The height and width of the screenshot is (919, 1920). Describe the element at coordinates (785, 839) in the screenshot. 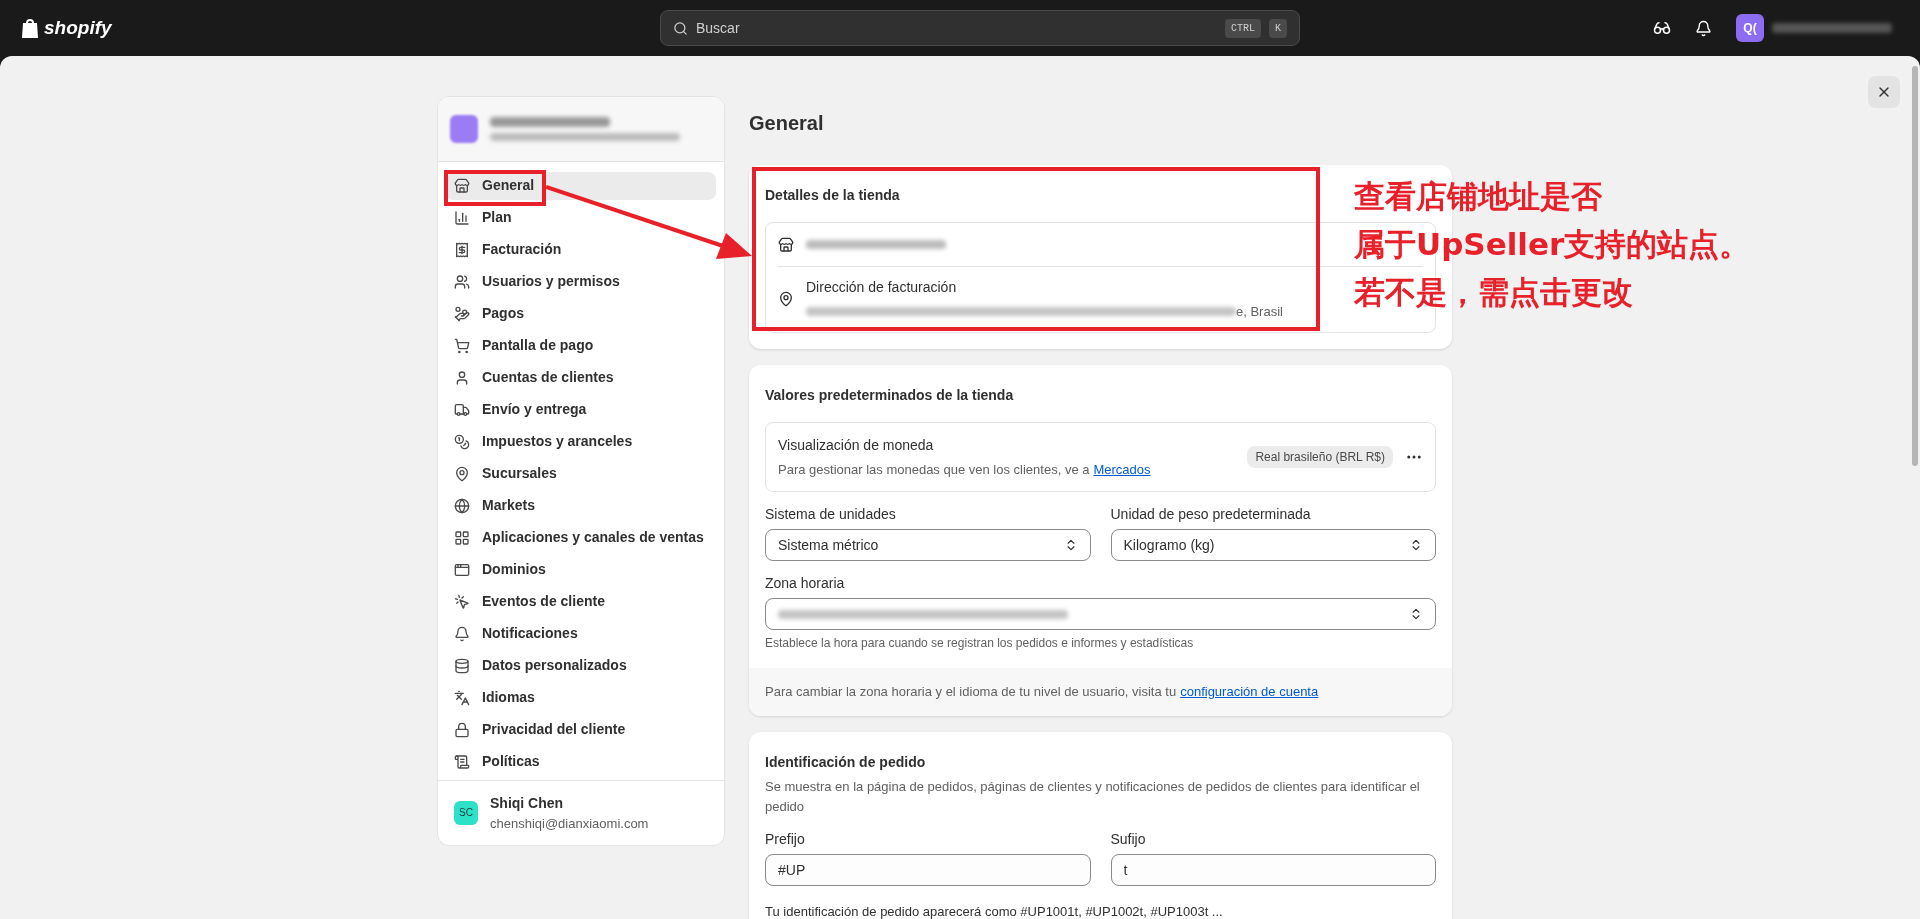

I see `field-label: Prefijo` at that location.